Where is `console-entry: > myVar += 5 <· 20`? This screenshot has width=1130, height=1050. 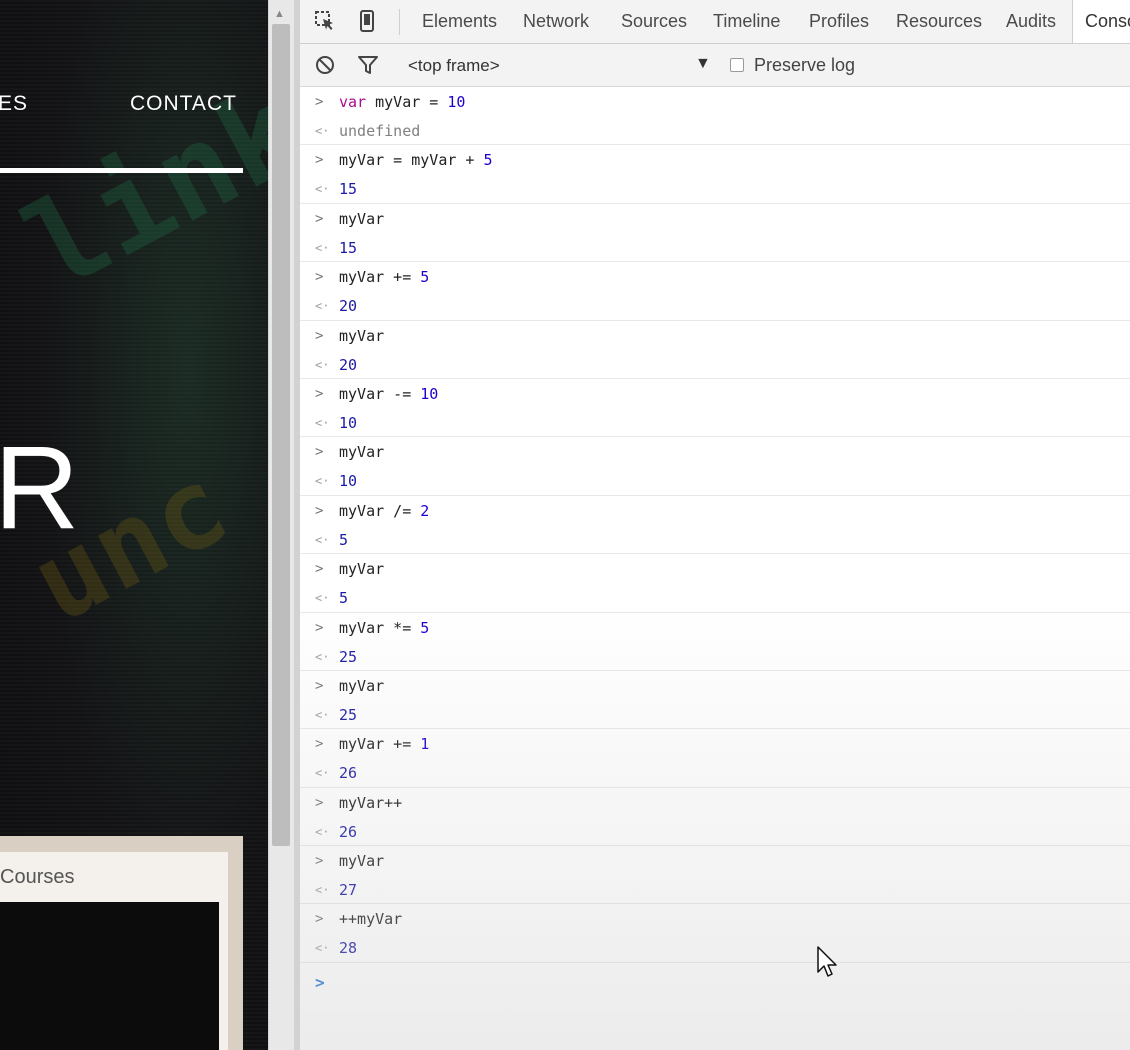
console-entry: > myVar += 5 <· 20 is located at coordinates (715, 291).